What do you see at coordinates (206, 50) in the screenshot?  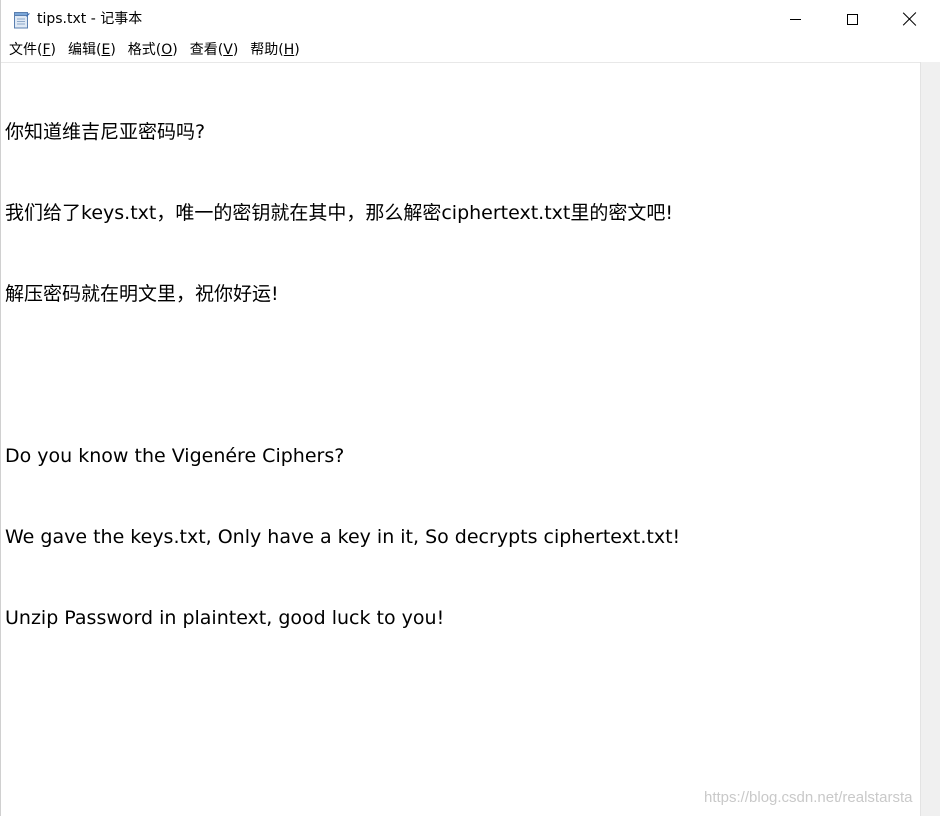 I see `menu-view-label: 查看(` at bounding box center [206, 50].